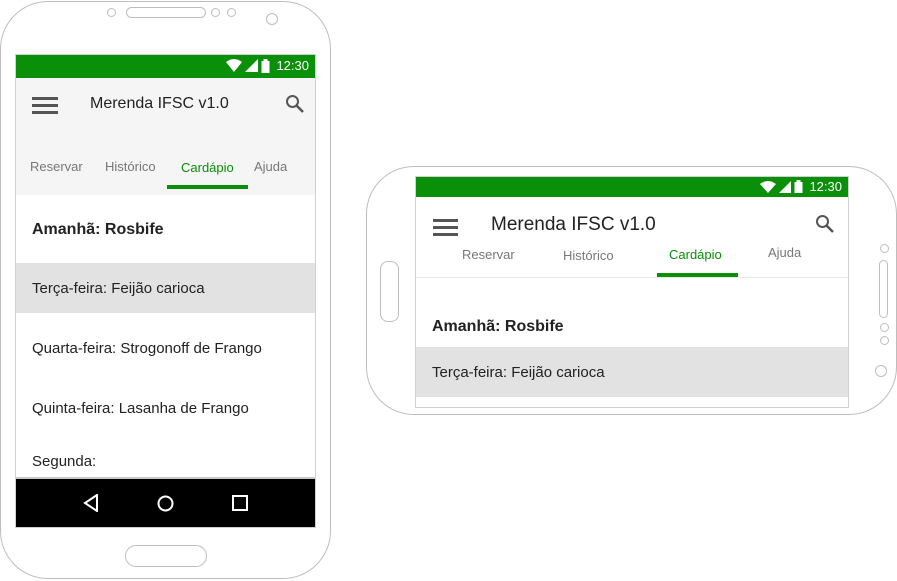 This screenshot has height=581, width=897. I want to click on landscape-camera-lens, so click(881, 371).